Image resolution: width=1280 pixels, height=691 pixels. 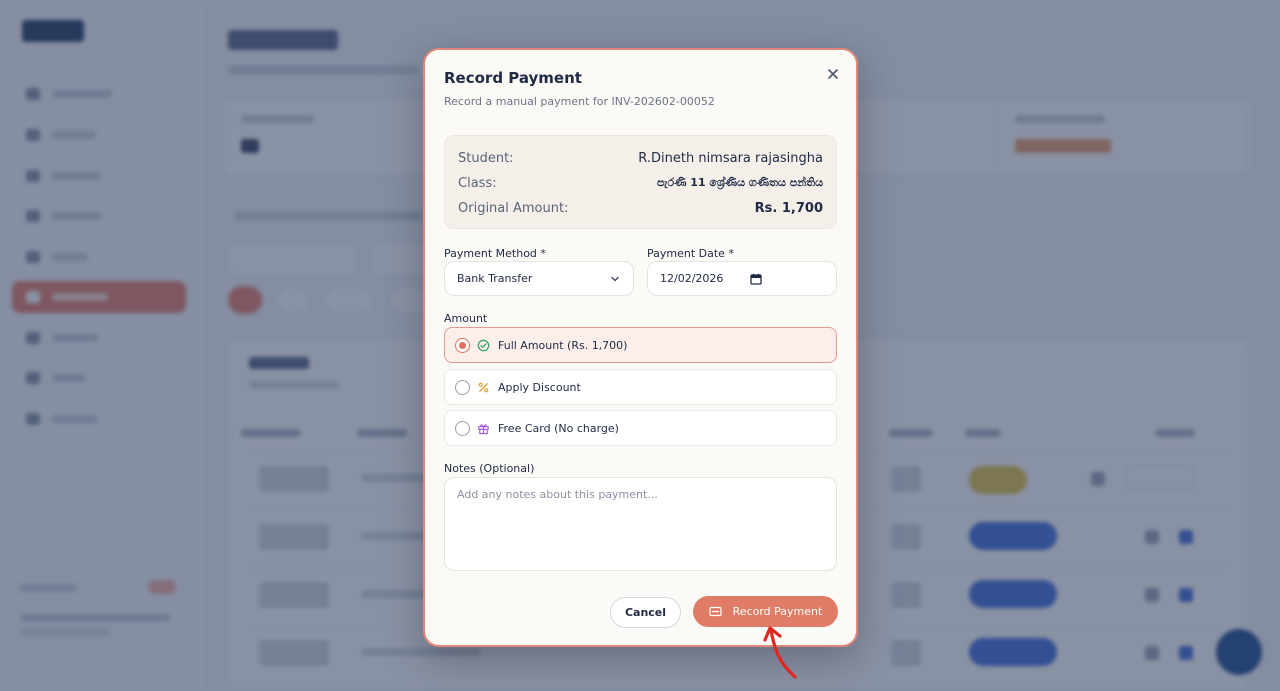 What do you see at coordinates (715, 611) in the screenshot?
I see `payment-card-icon` at bounding box center [715, 611].